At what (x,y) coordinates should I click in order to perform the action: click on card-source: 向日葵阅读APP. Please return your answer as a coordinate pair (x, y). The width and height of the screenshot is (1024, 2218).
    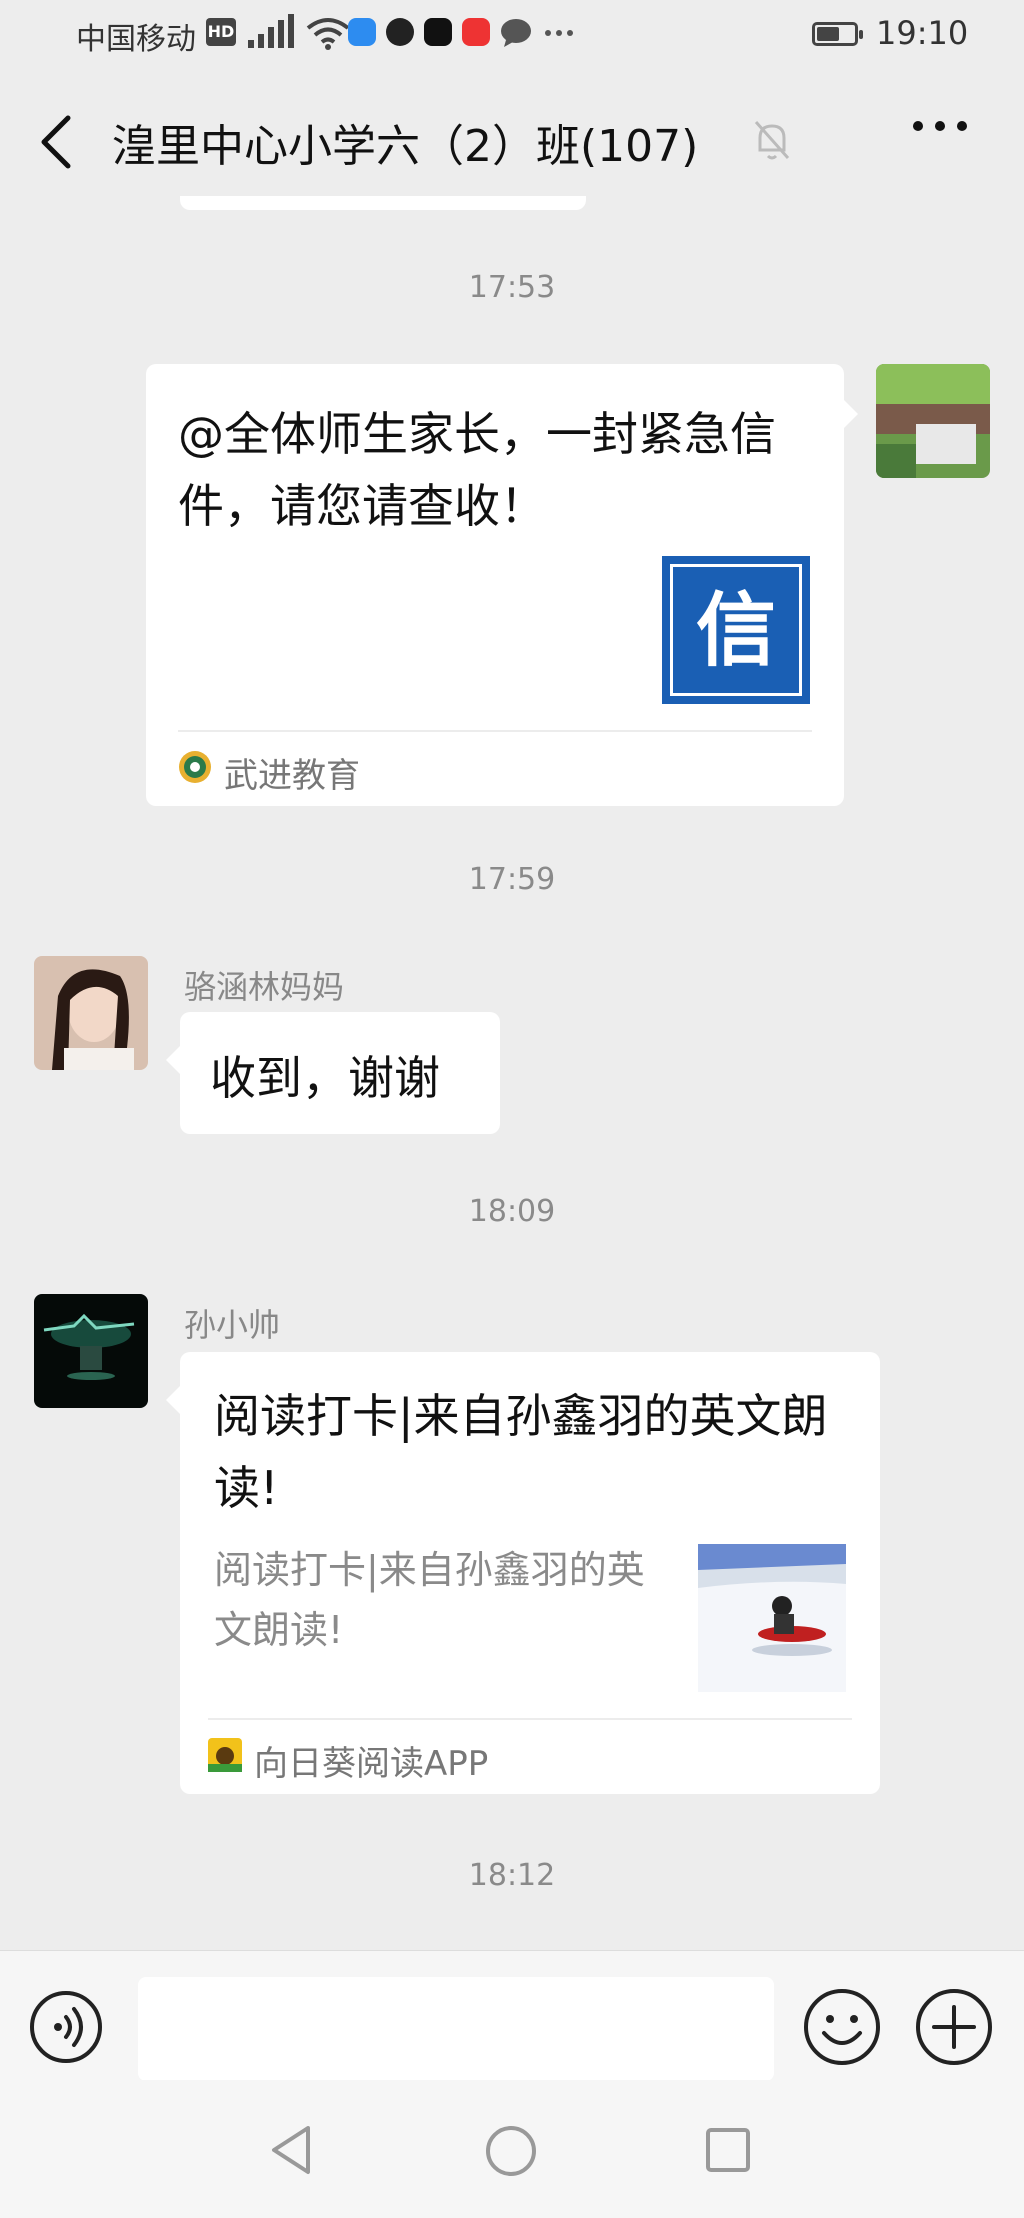
    Looking at the image, I should click on (371, 1764).